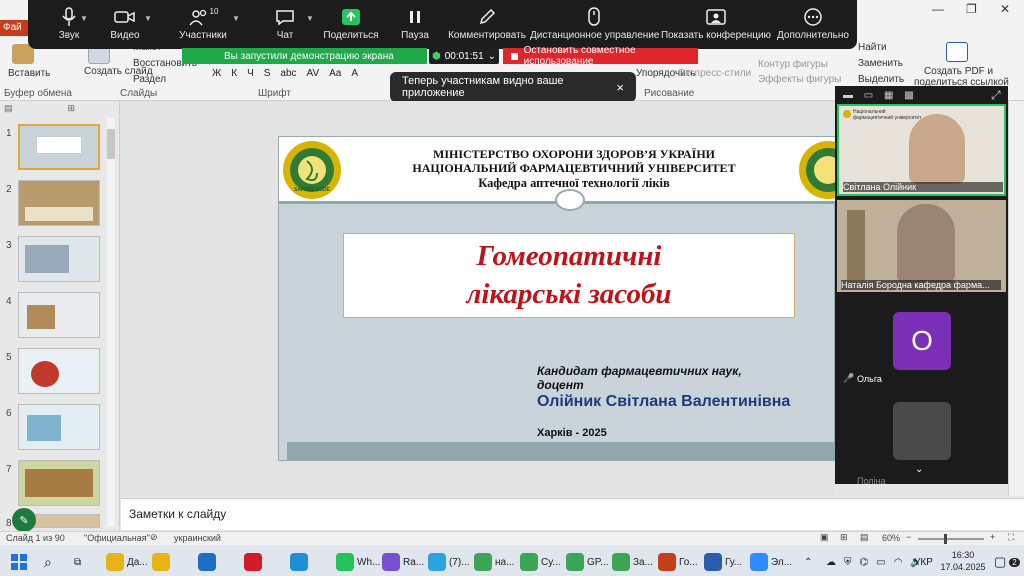  I want to click on video-caret-icon: ▼, so click(148, 18).